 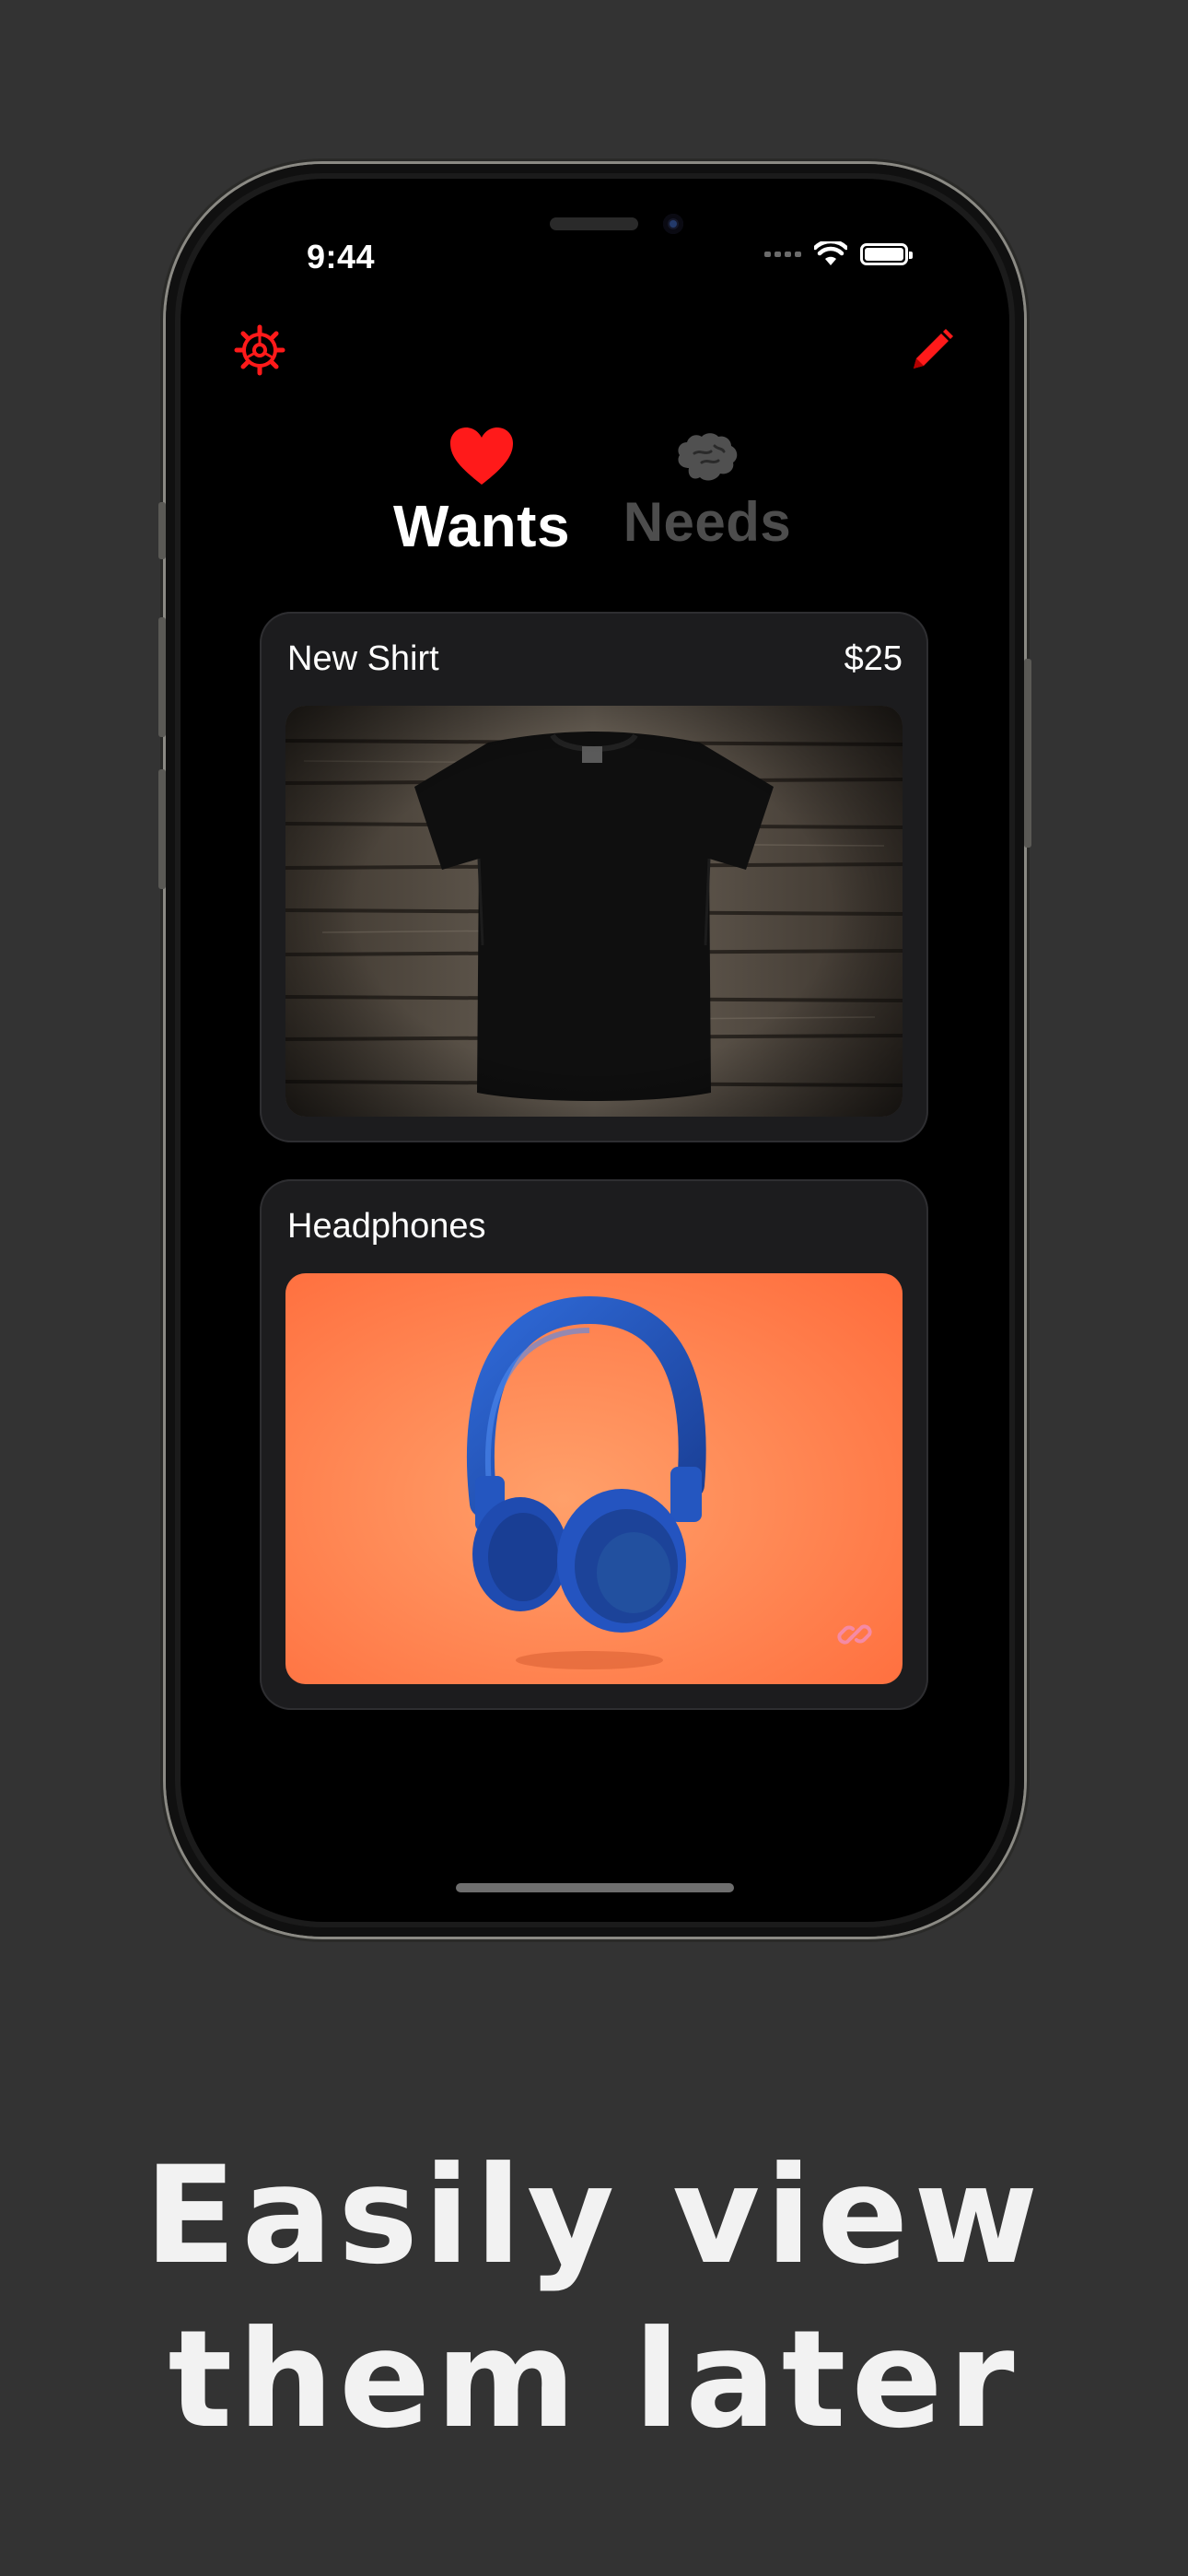 I want to click on settings-button, so click(x=261, y=352).